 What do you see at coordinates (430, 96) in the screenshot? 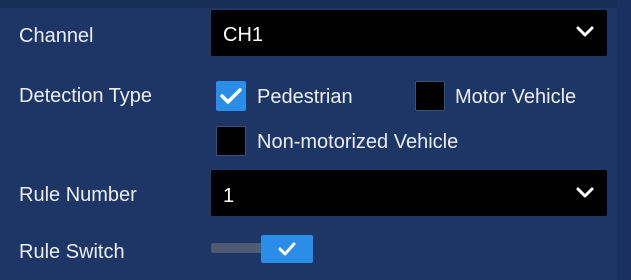
I see `motor-vehicle-checkbox` at bounding box center [430, 96].